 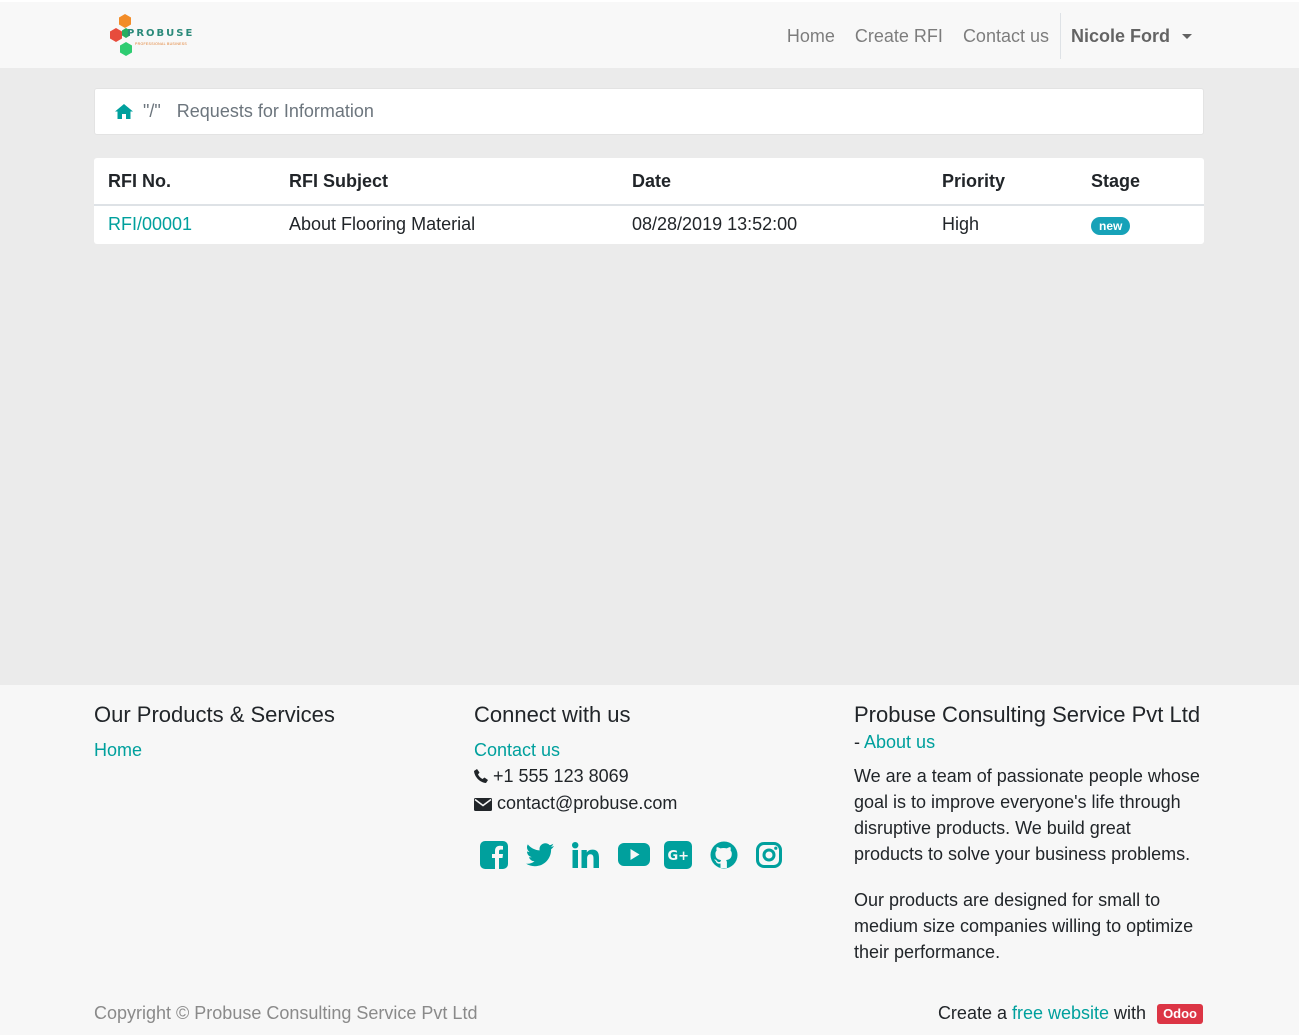 I want to click on rfi-number-link: RFI/00001, so click(x=150, y=224).